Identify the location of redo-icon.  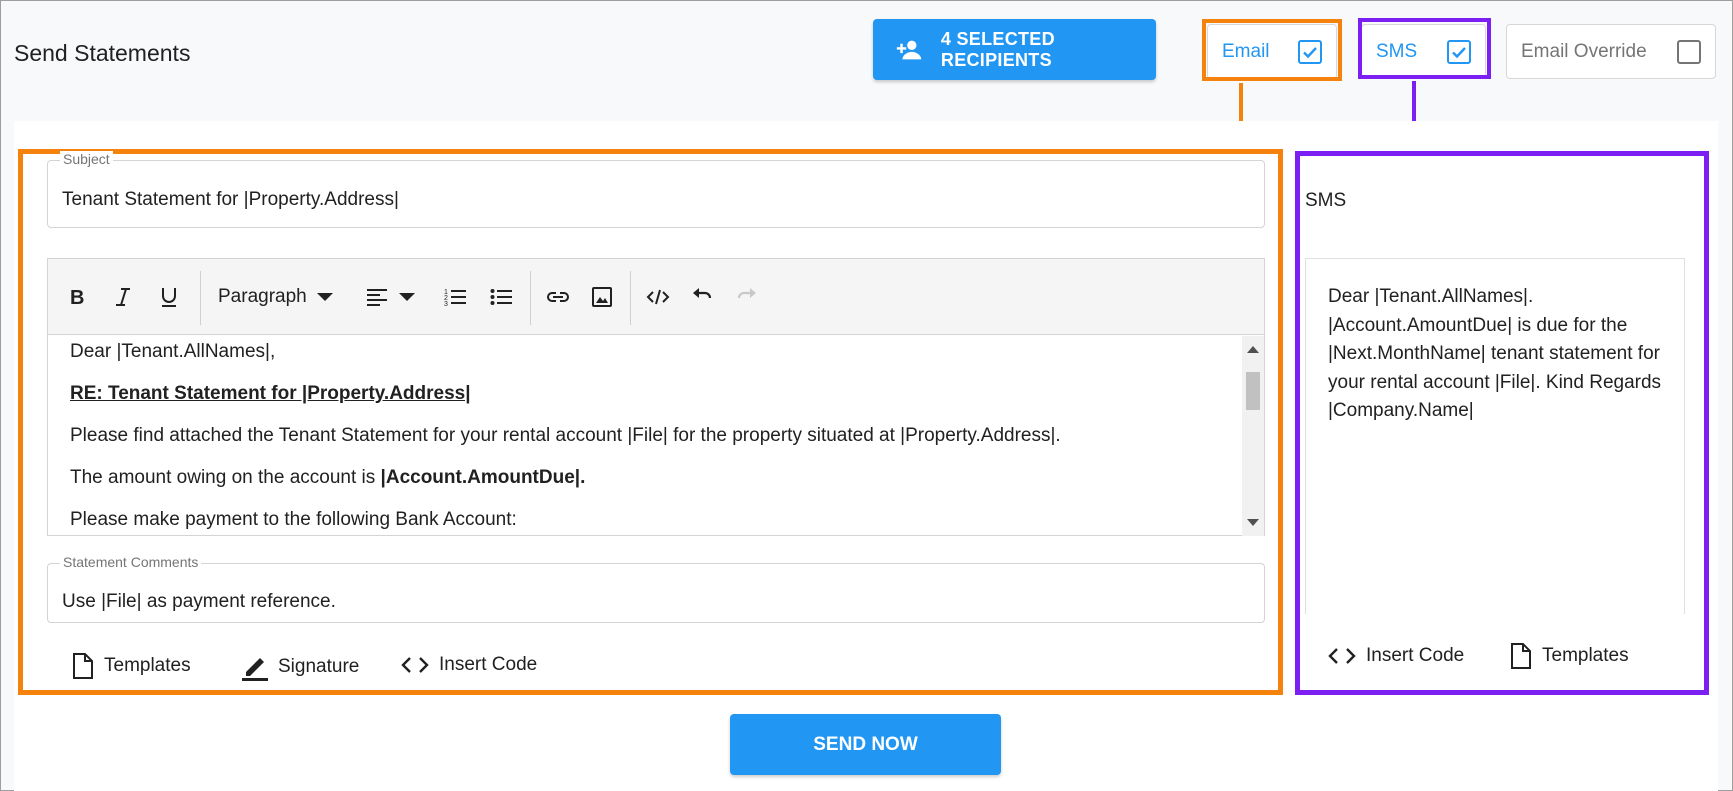
(746, 293).